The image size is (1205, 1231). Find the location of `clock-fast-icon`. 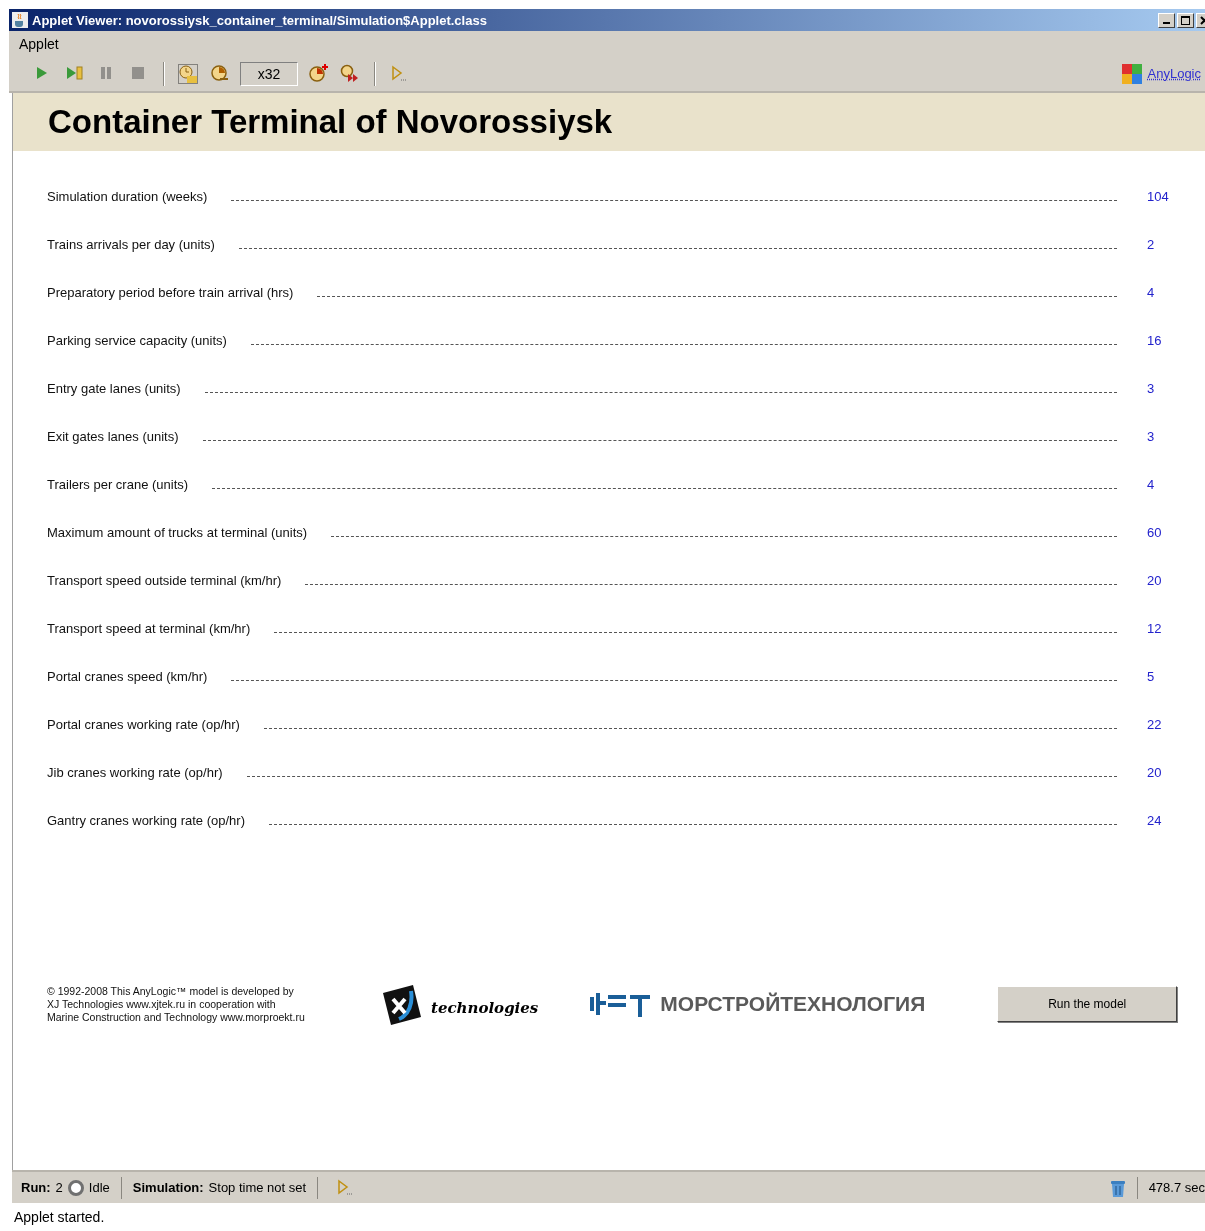

clock-fast-icon is located at coordinates (350, 73).